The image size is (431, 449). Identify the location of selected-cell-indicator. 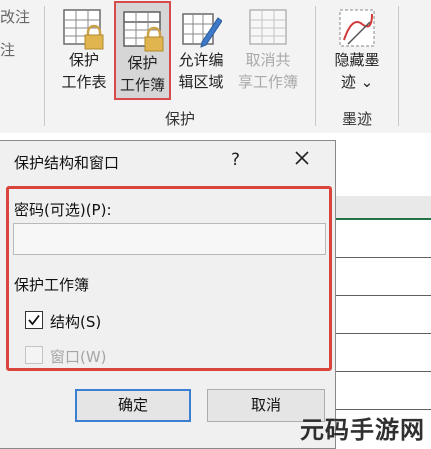
(380, 219).